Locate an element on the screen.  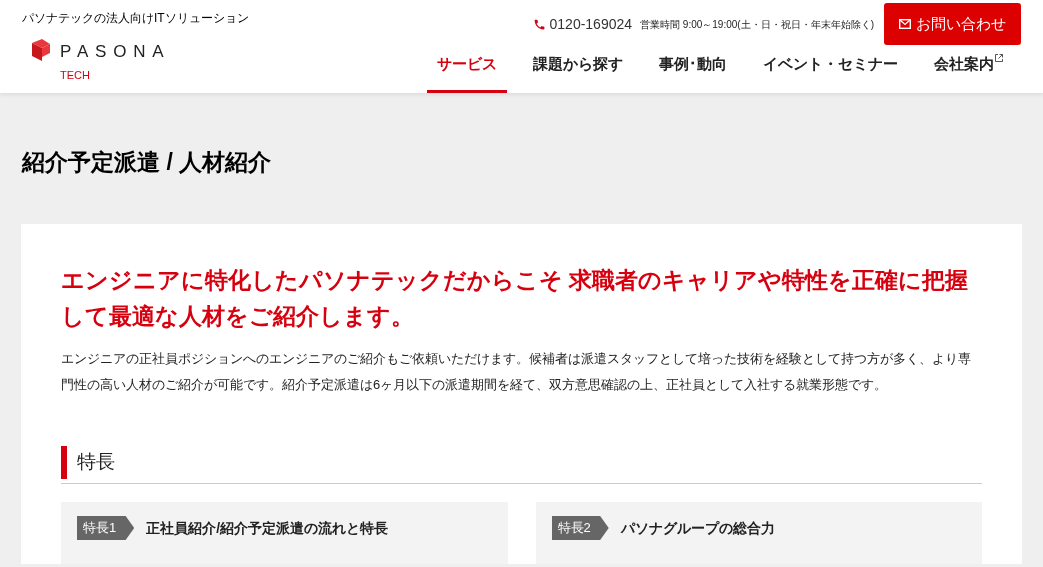
feature-tag: 特長2 is located at coordinates (580, 528).